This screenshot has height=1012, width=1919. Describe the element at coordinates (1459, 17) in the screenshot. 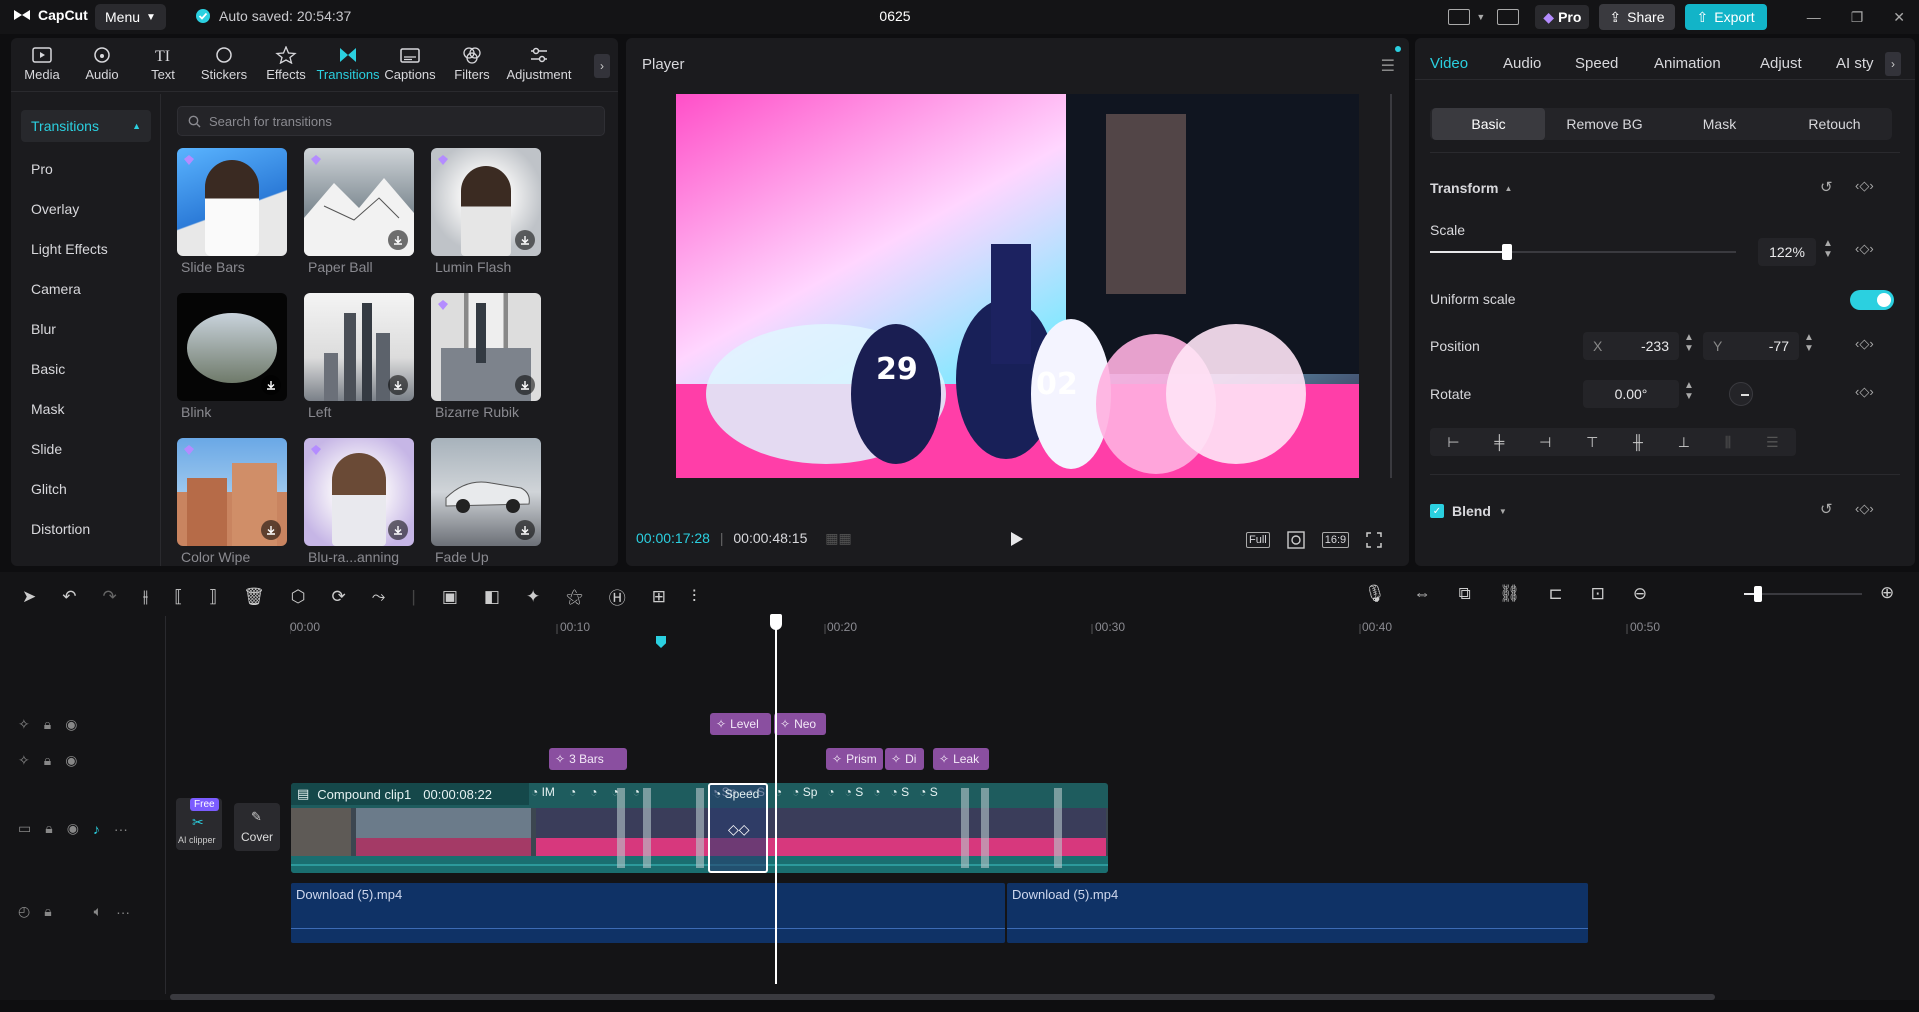

I see `layout-icon` at that location.